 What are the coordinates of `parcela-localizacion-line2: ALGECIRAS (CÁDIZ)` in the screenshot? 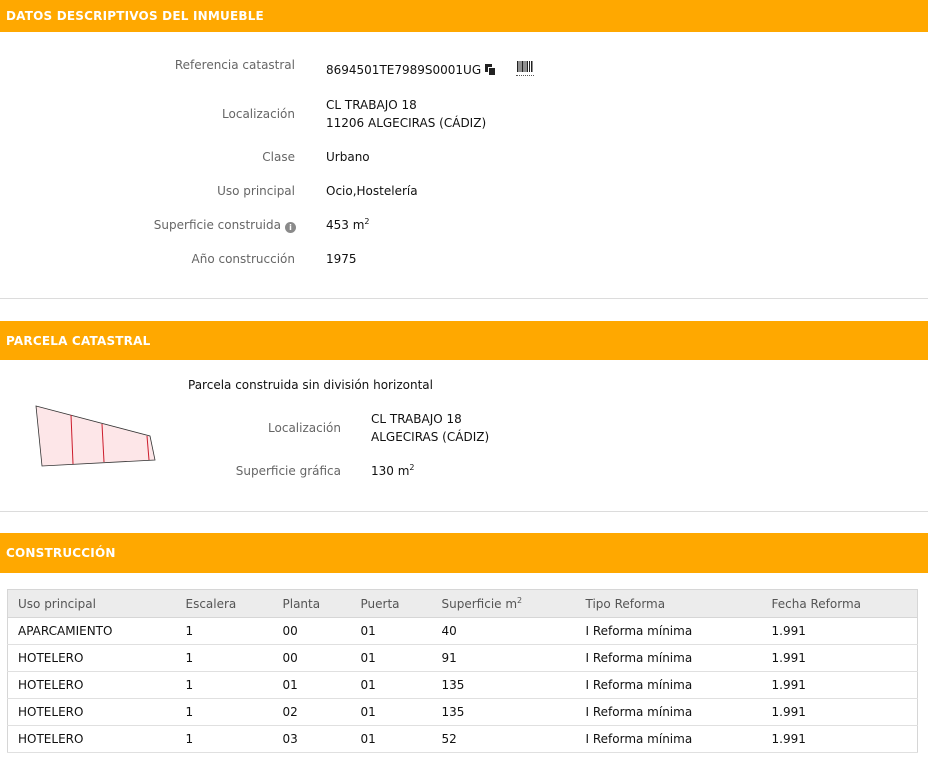 It's located at (430, 437).